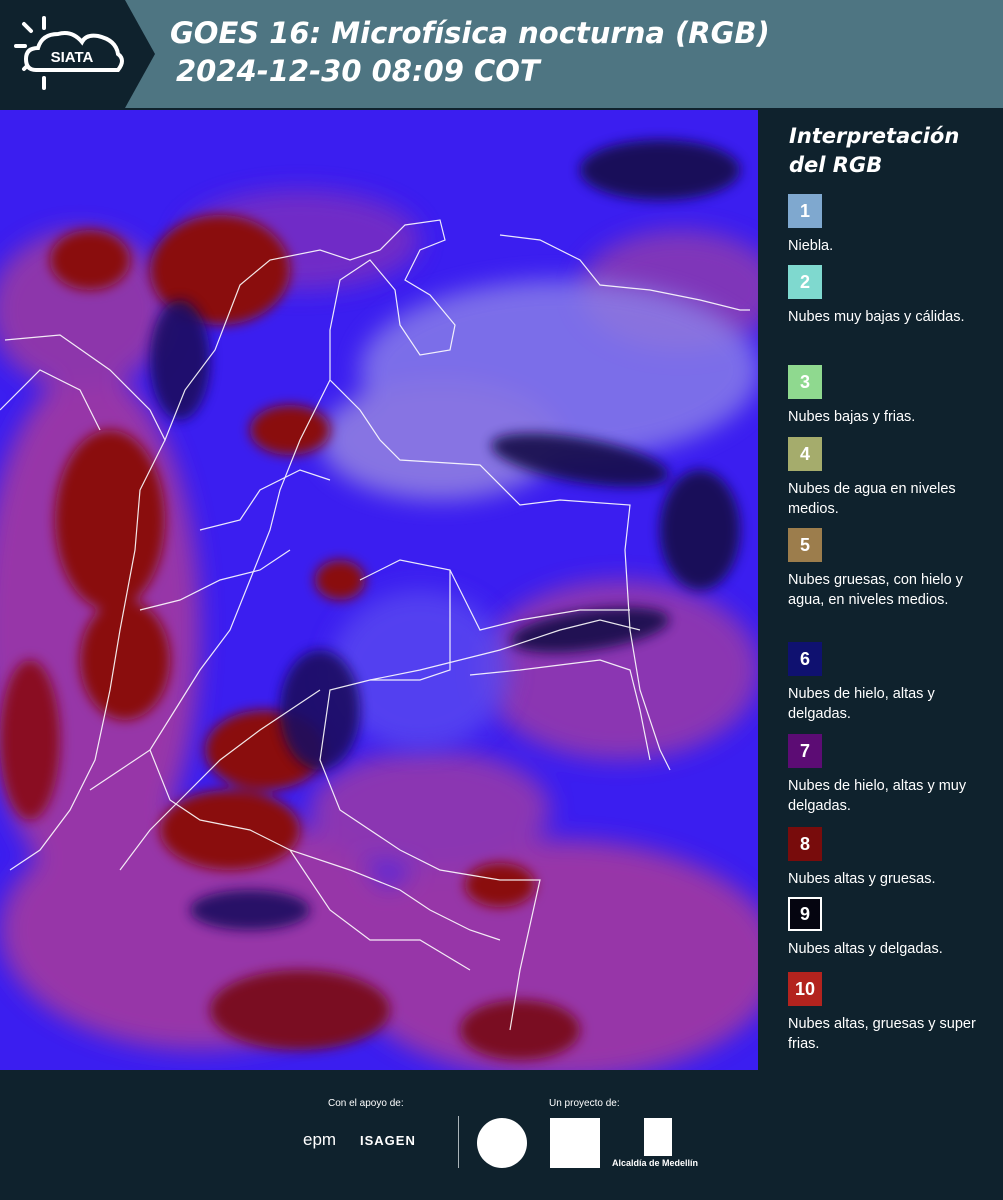 The image size is (1003, 1200). I want to click on legend-item: 2 Nubes muy bajas y cálidas., so click(893, 296).